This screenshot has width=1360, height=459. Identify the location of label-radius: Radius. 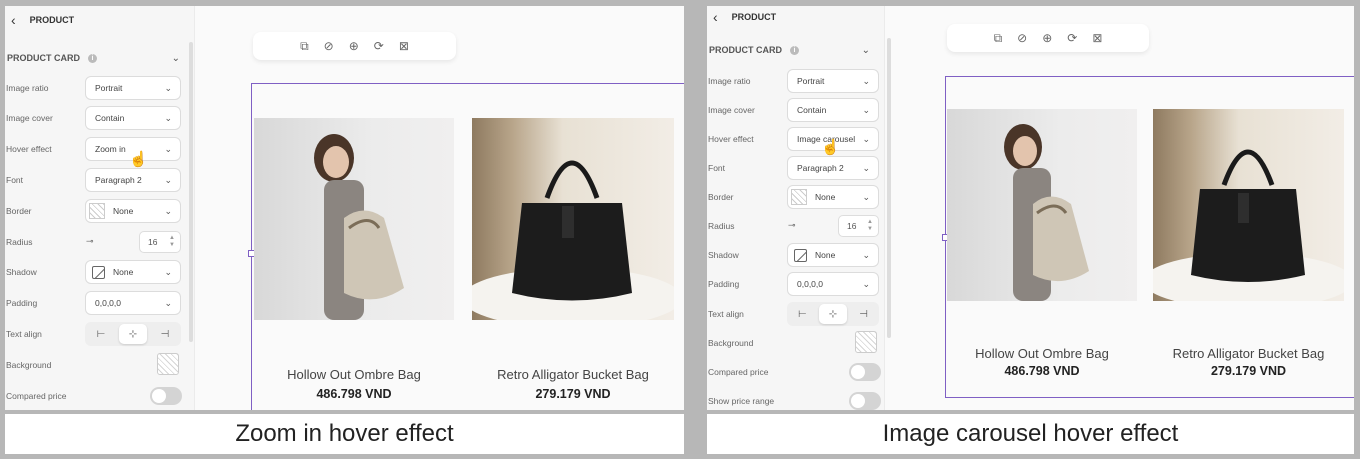
(19, 242).